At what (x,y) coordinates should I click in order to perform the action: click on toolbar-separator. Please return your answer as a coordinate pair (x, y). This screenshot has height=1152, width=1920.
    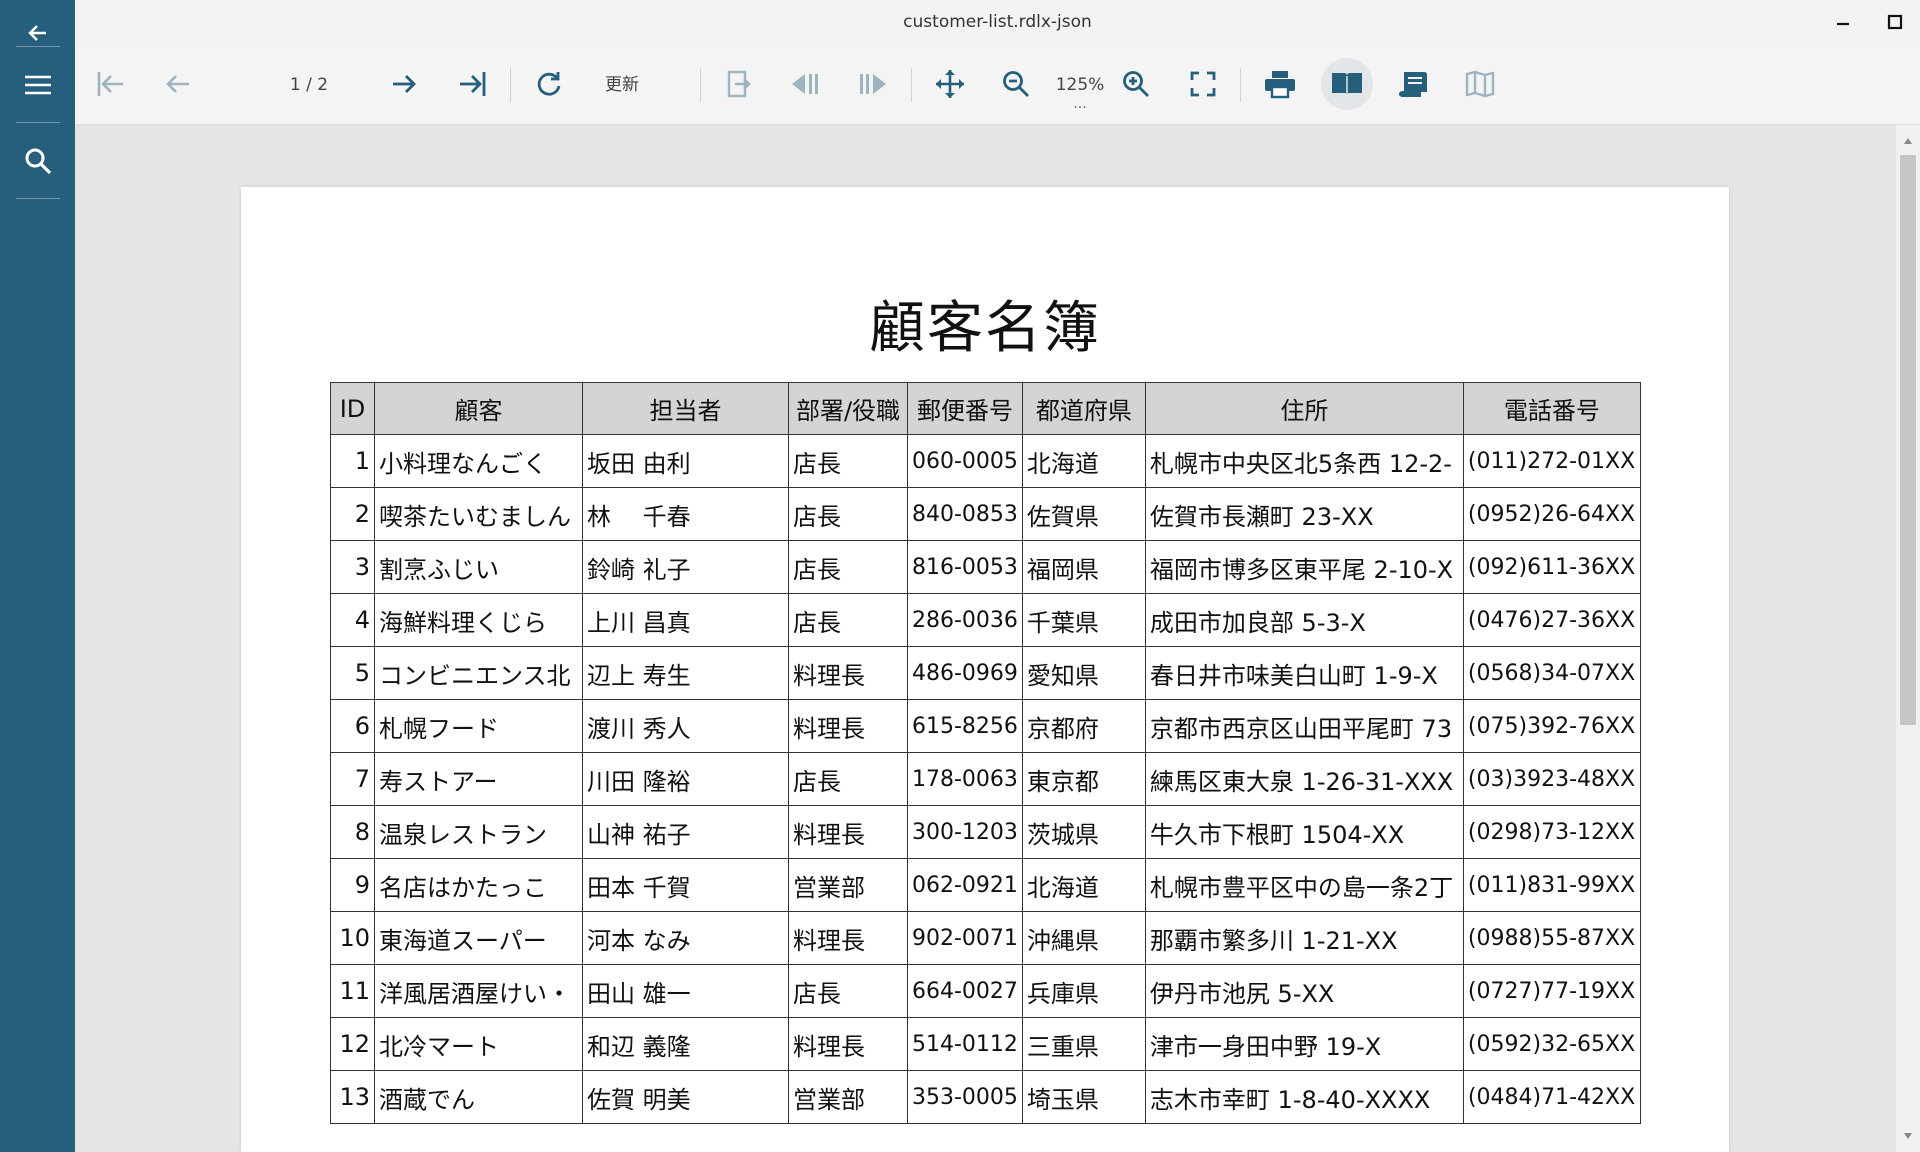
    Looking at the image, I should click on (510, 85).